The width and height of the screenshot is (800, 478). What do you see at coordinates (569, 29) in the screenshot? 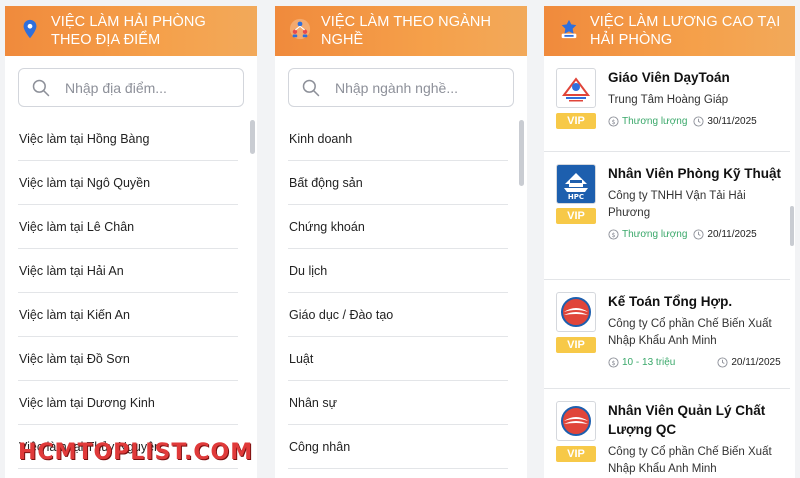
I see `user-award-icon` at bounding box center [569, 29].